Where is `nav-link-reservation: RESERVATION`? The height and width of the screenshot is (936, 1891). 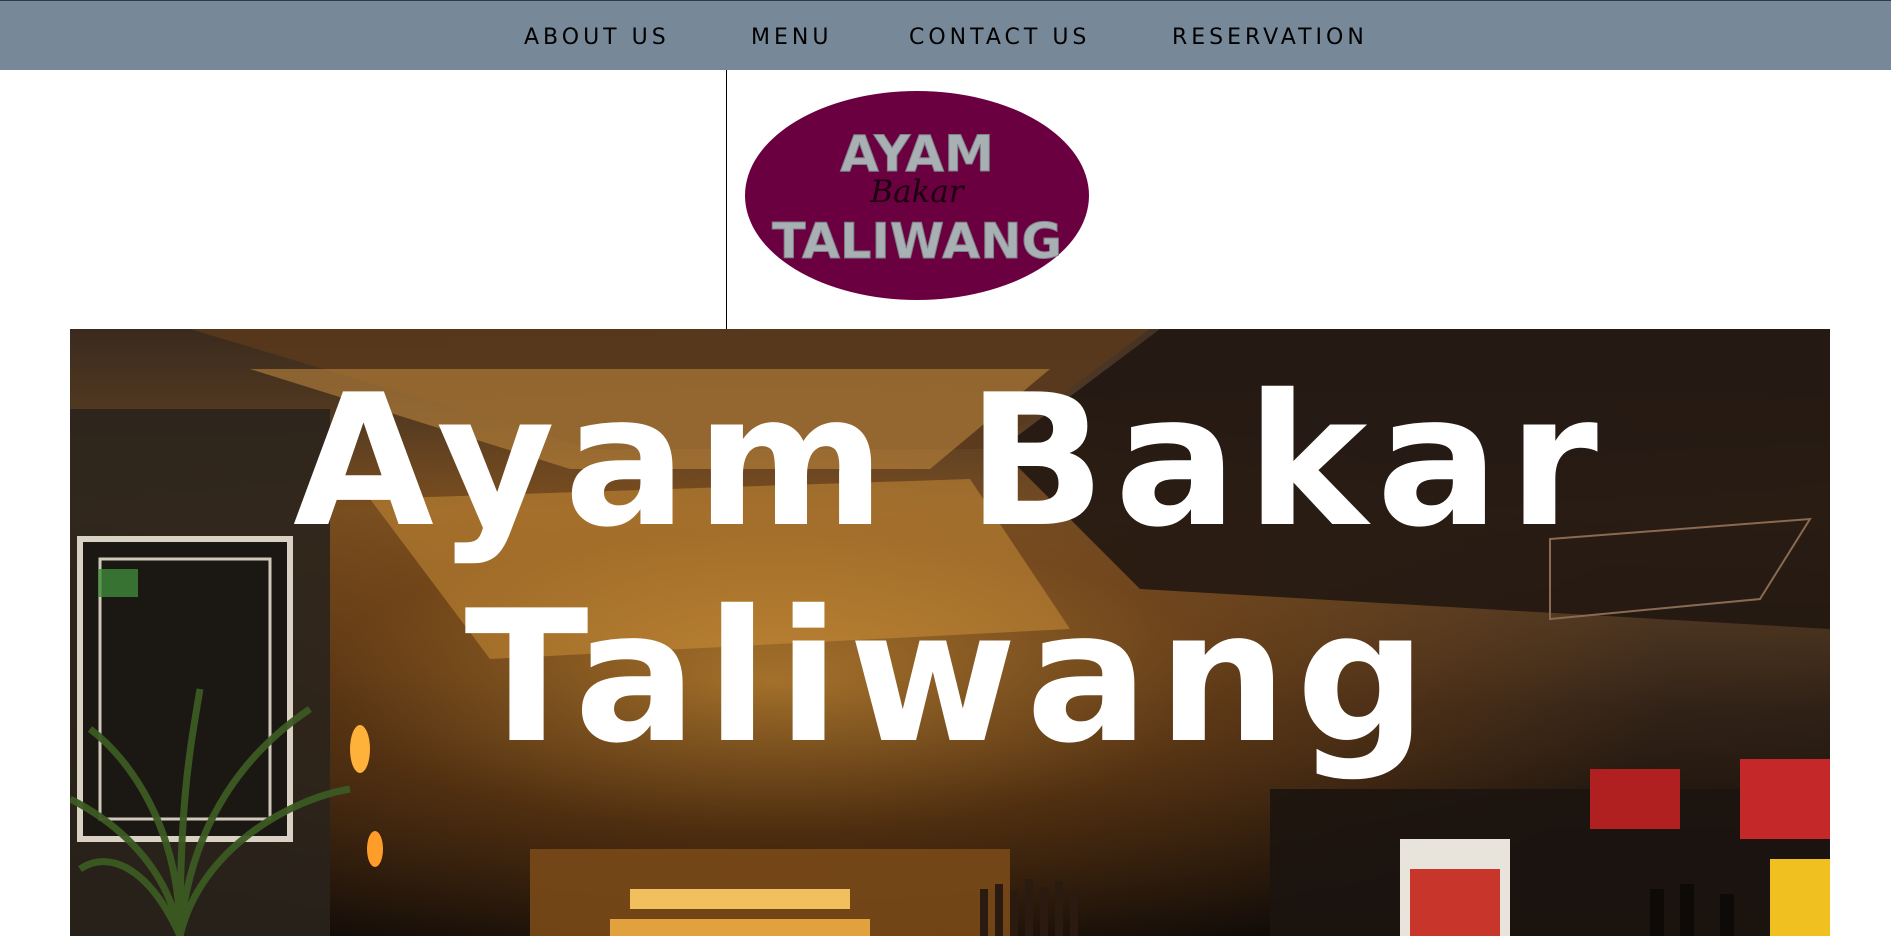
nav-link-reservation: RESERVATION is located at coordinates (1270, 38).